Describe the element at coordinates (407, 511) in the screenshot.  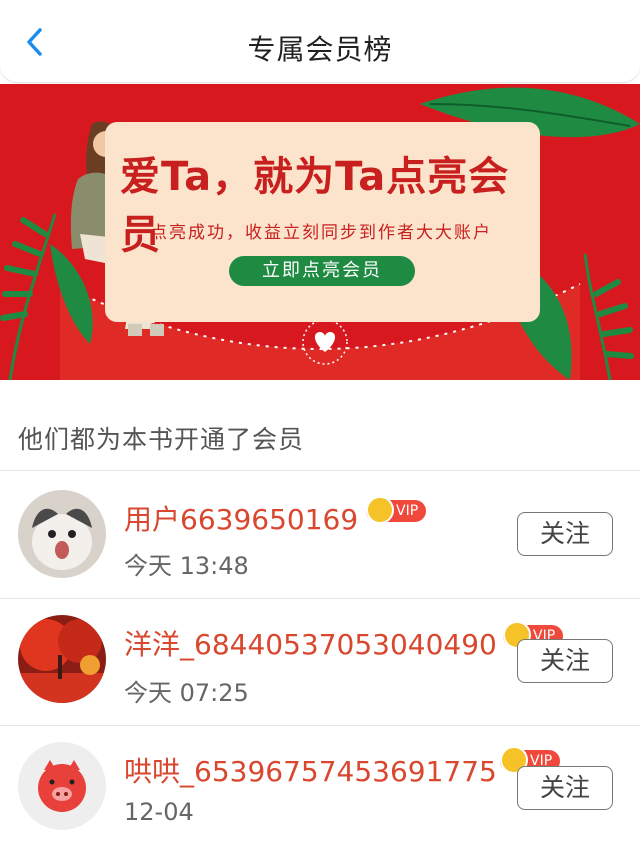
I see `vip-badge-label: VIP` at that location.